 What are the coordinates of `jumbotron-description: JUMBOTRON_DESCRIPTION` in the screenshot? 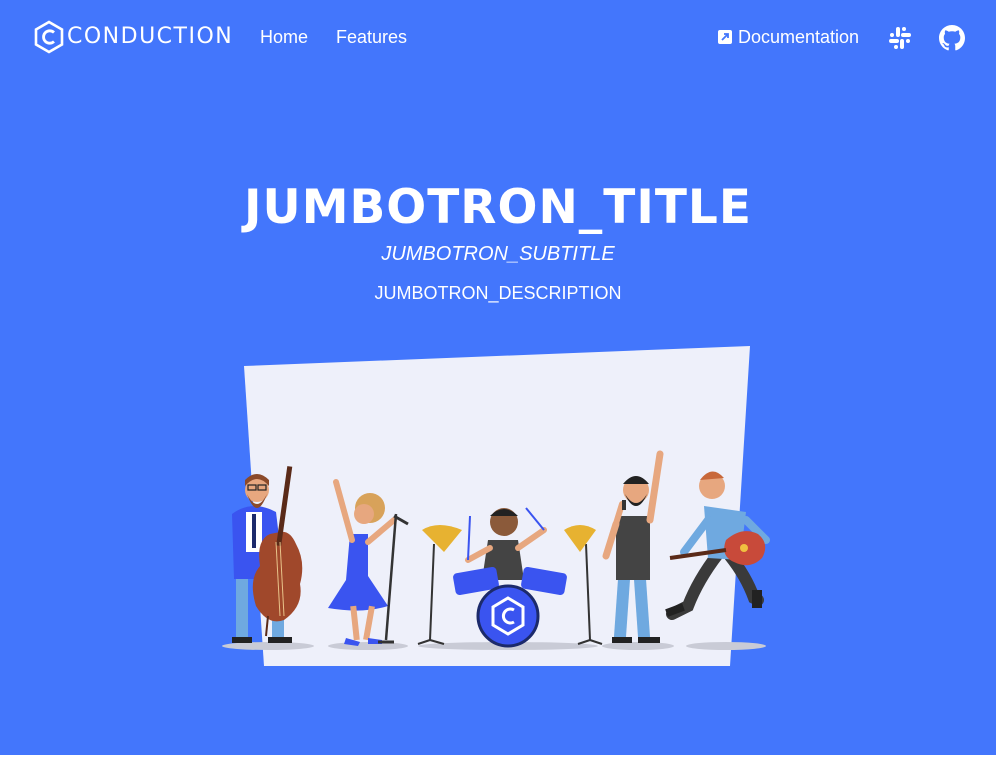 It's located at (498, 293).